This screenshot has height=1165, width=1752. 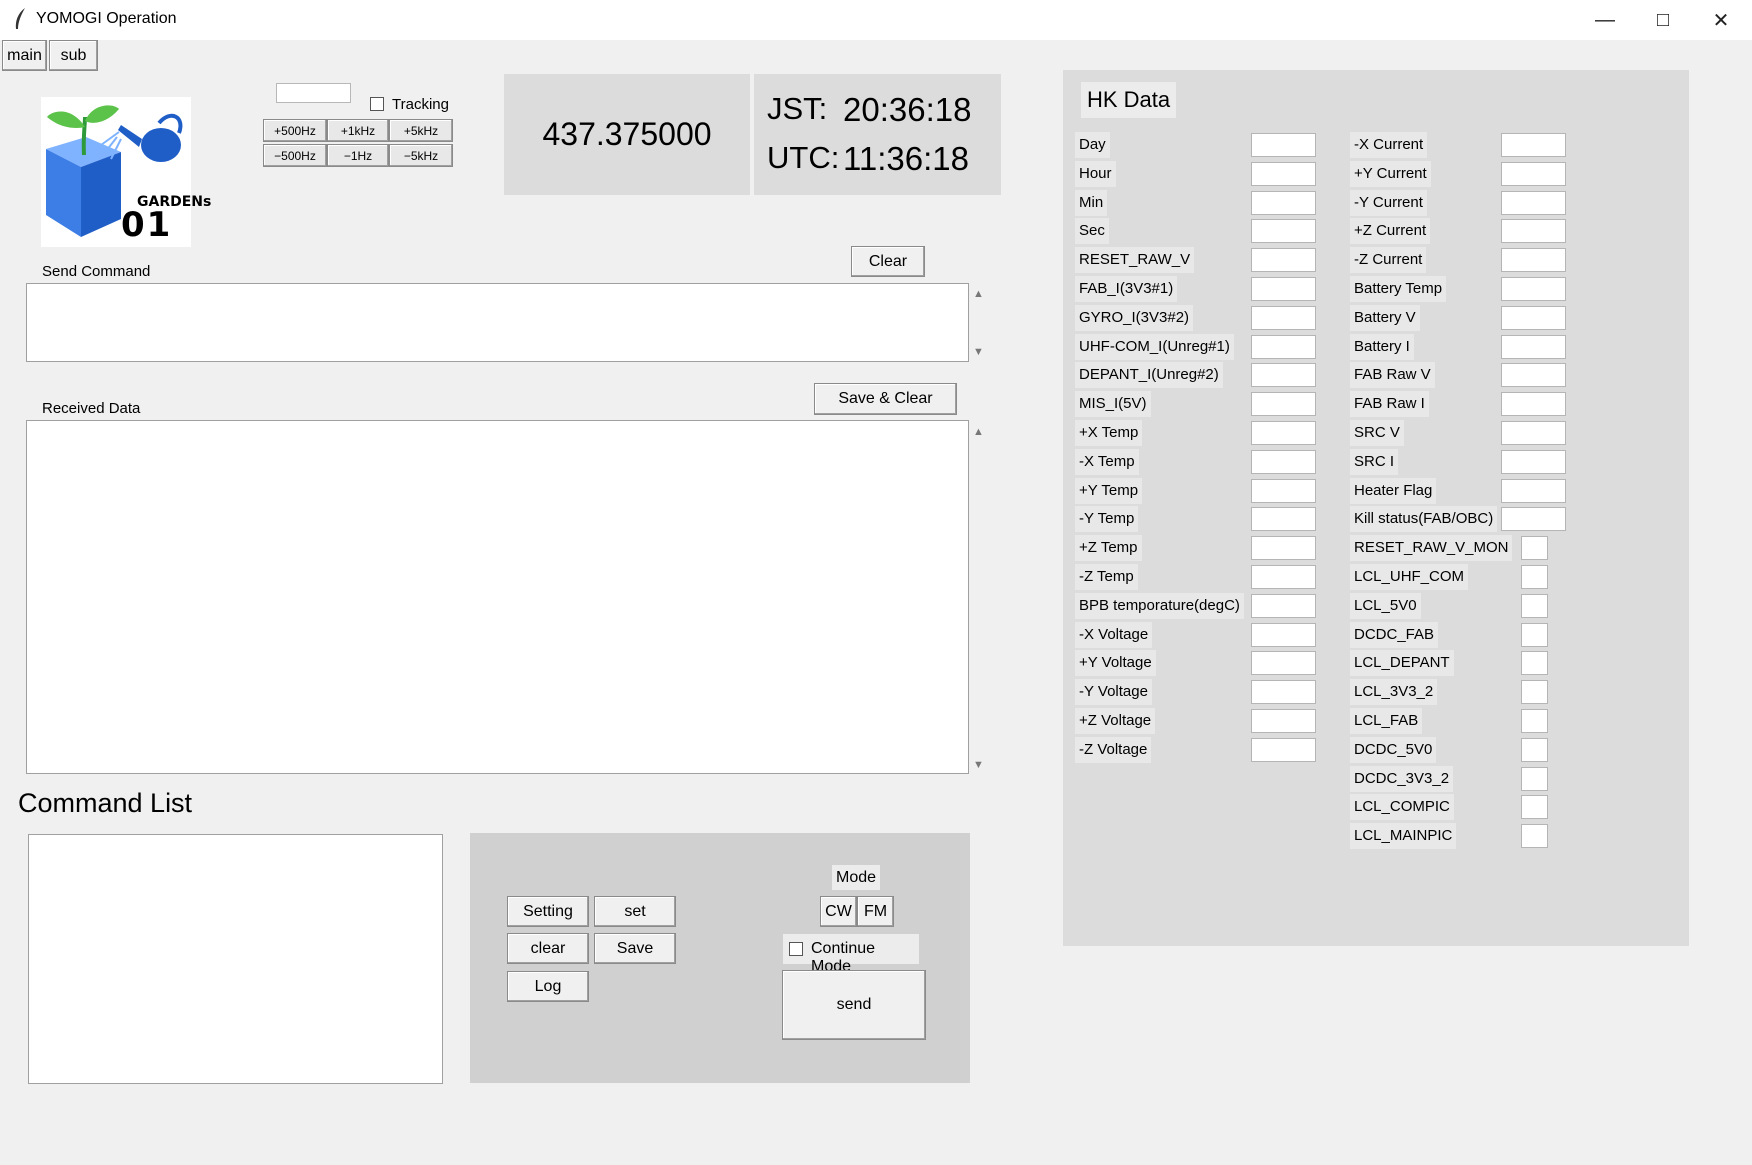 I want to click on minus-5khz-button: −5kHz, so click(x=421, y=155).